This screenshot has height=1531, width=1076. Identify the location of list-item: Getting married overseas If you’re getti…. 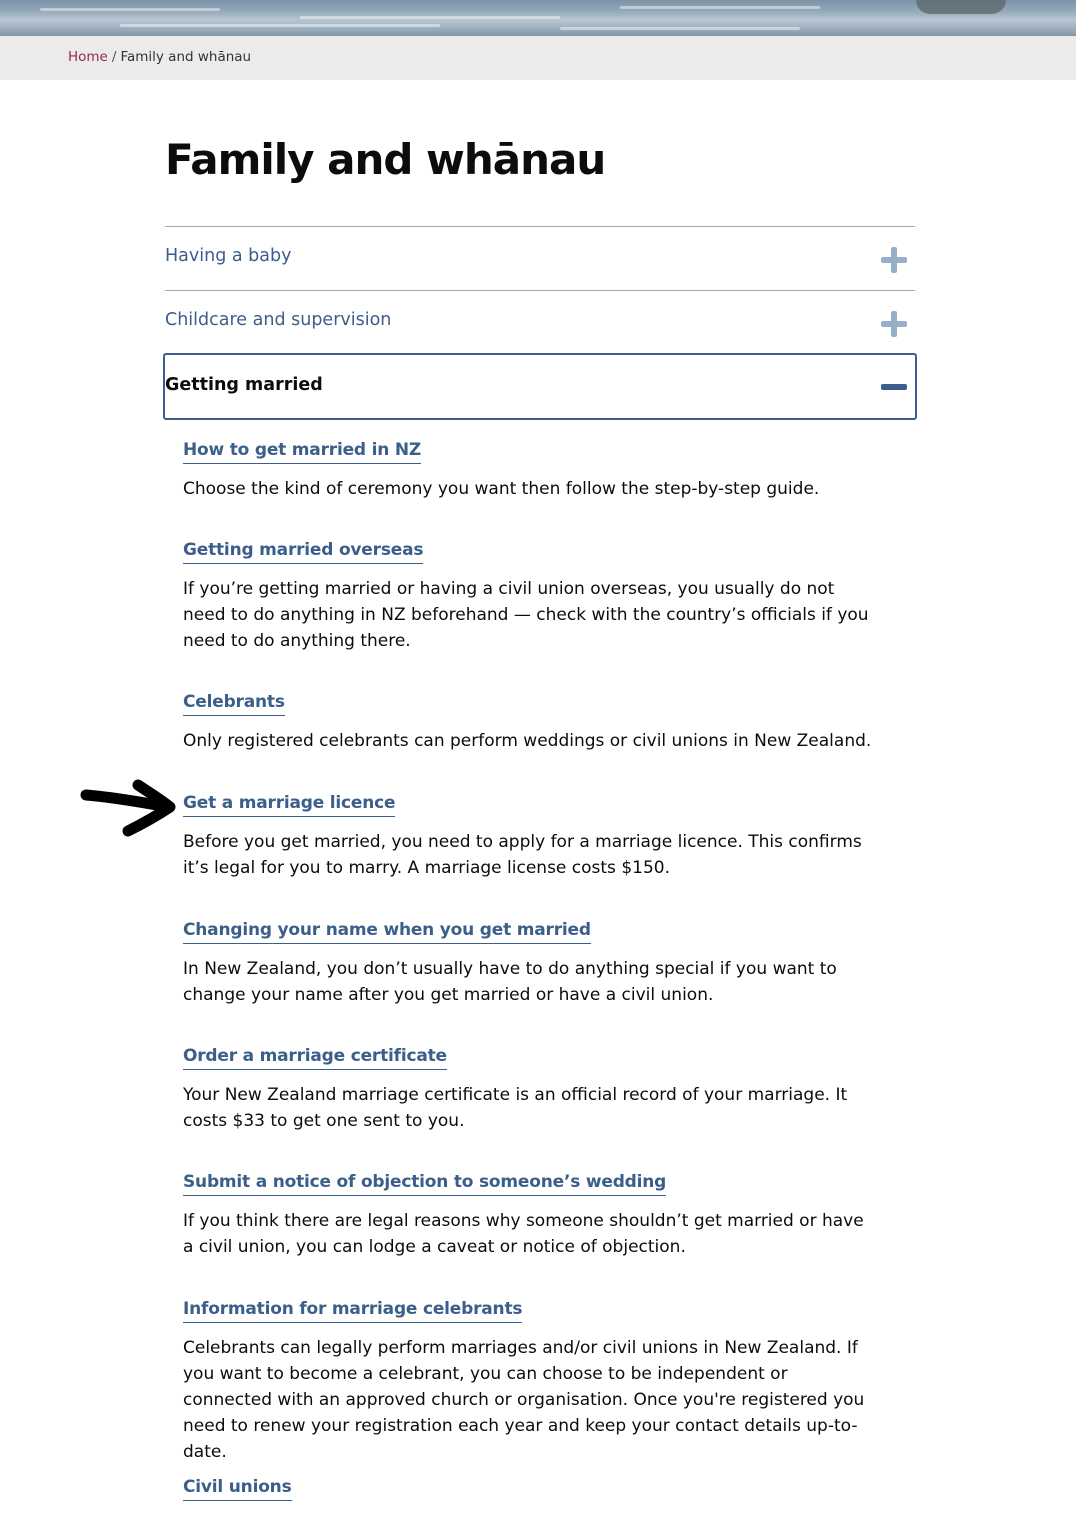
(528, 596).